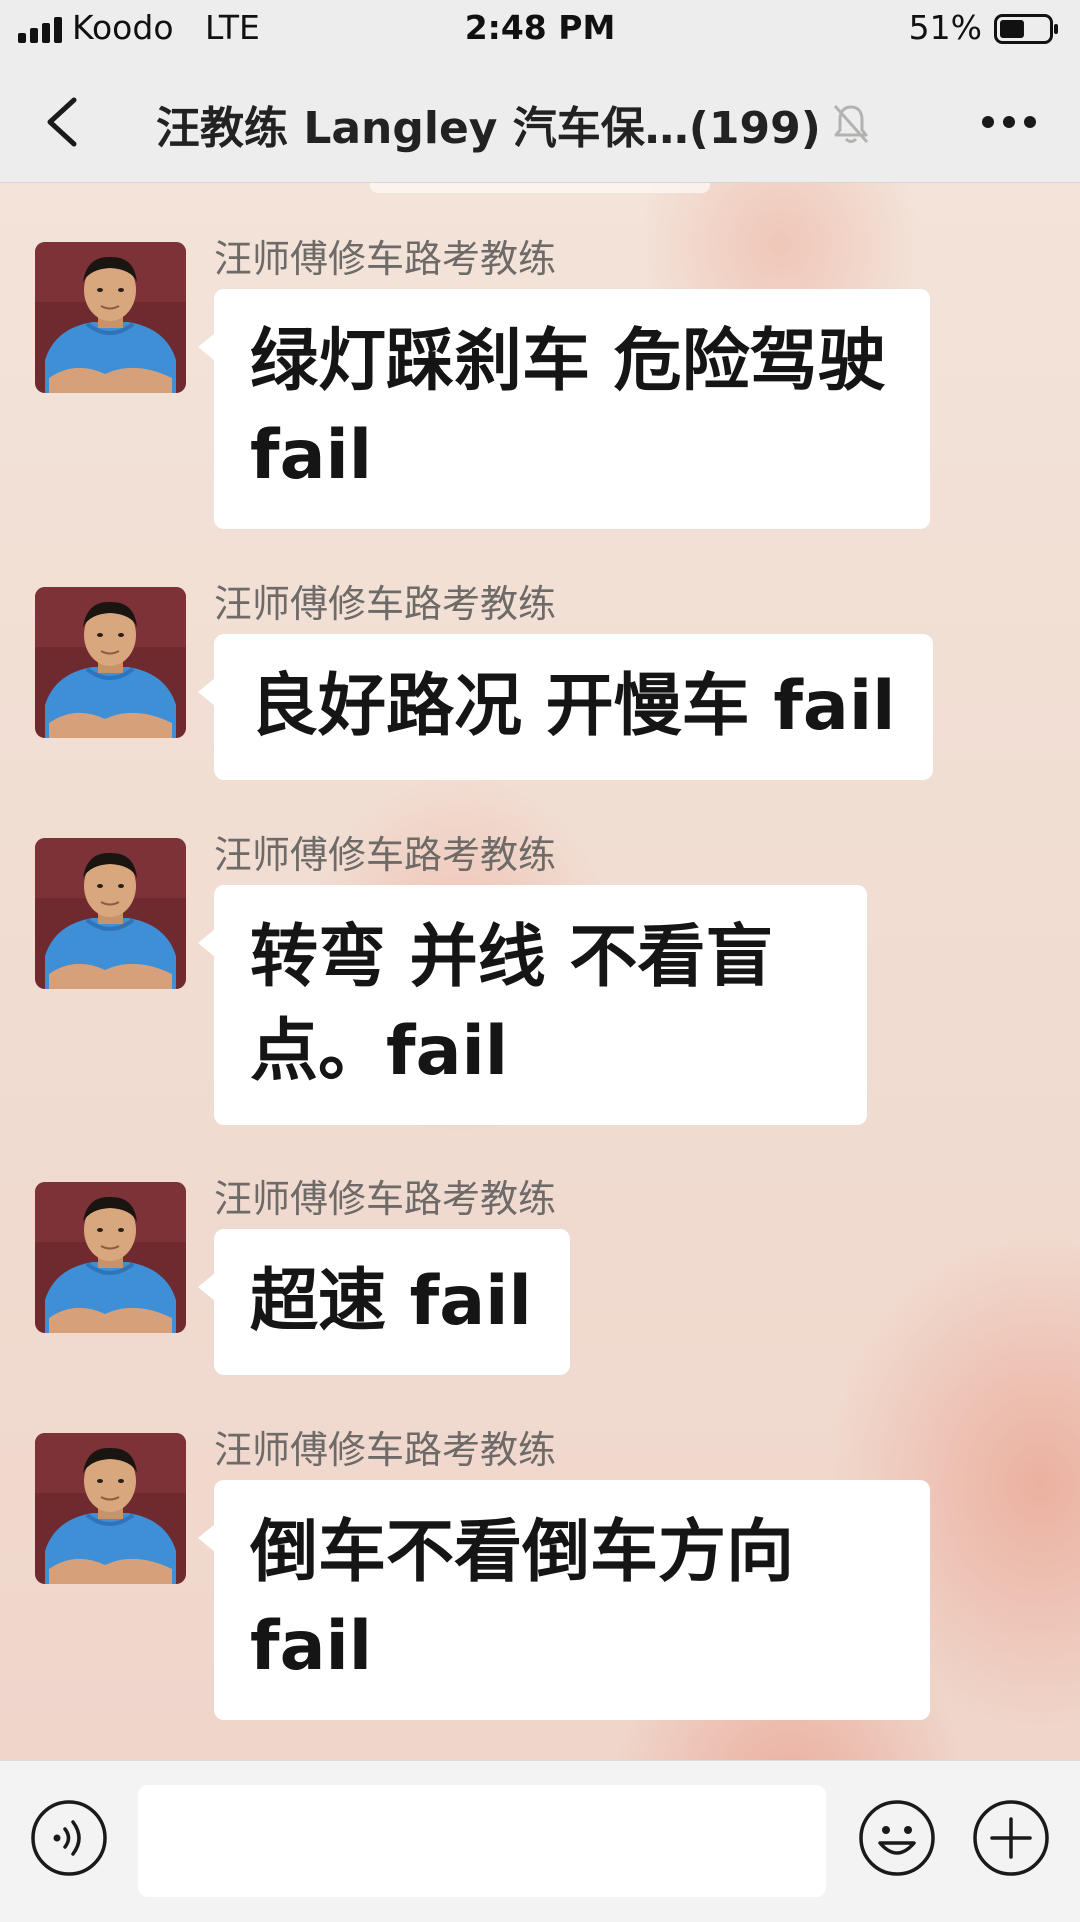  What do you see at coordinates (482, 1841) in the screenshot?
I see `message-input` at bounding box center [482, 1841].